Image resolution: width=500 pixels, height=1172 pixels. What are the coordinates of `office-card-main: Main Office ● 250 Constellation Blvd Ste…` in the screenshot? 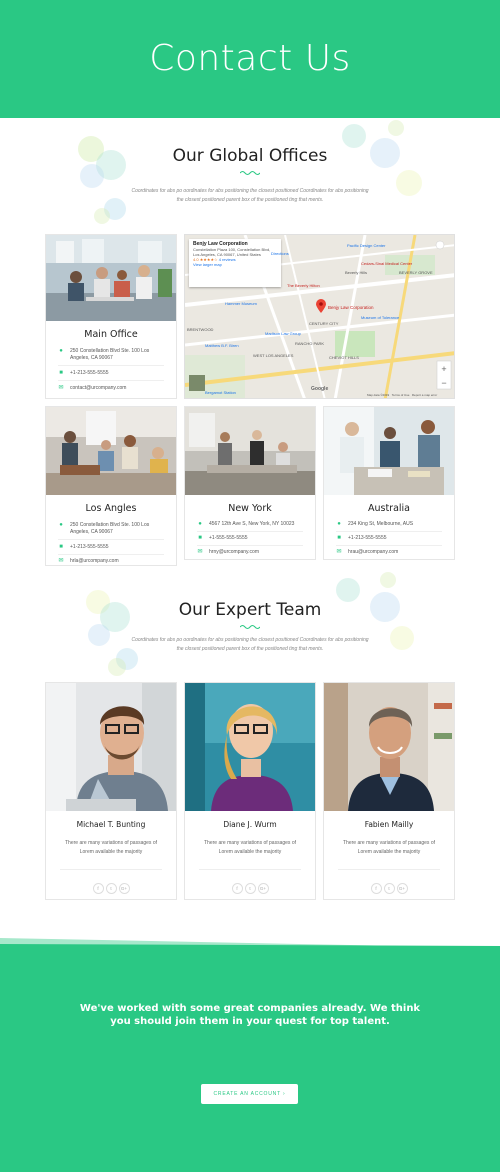 It's located at (111, 316).